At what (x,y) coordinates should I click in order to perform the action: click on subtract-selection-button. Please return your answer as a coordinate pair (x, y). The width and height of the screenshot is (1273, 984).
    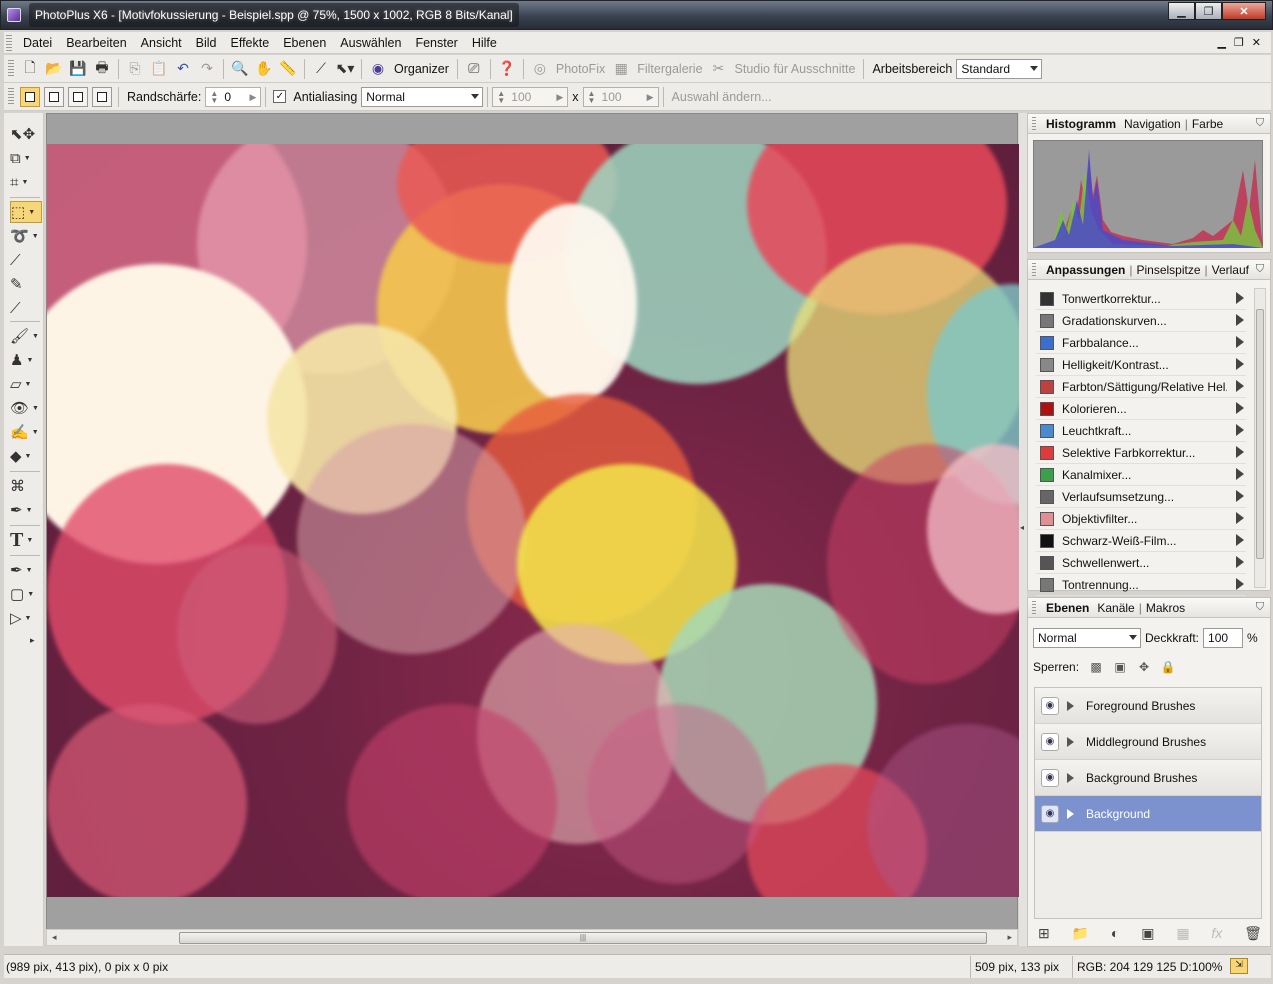
    Looking at the image, I should click on (78, 96).